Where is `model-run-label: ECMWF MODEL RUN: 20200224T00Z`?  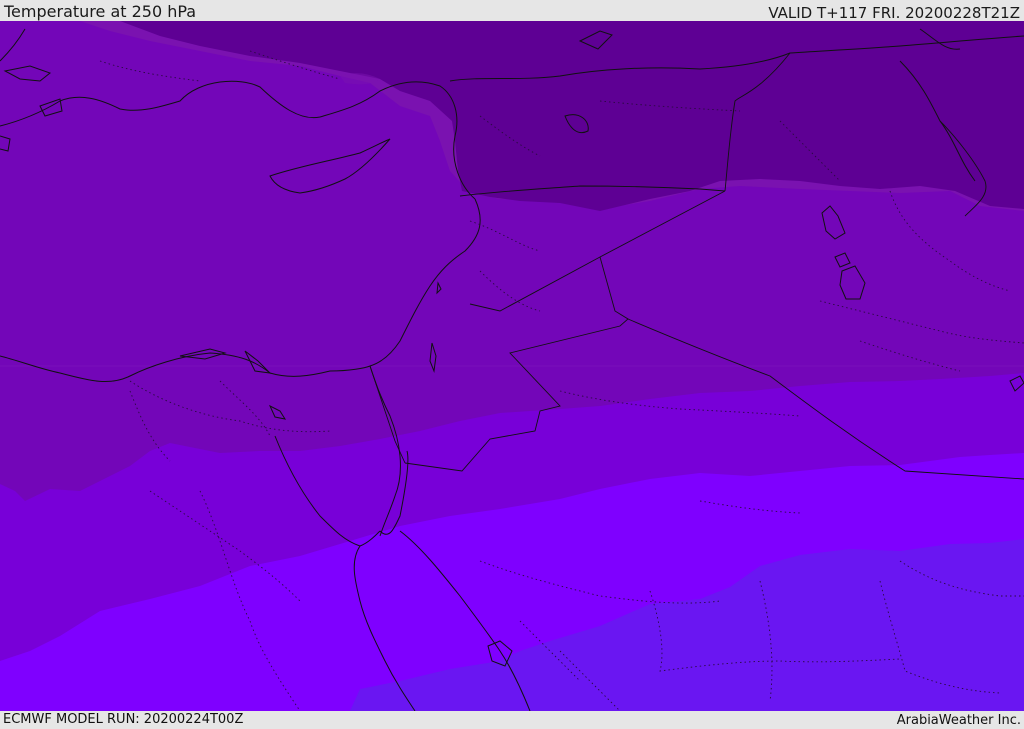 model-run-label: ECMWF MODEL RUN: 20200224T00Z is located at coordinates (123, 719).